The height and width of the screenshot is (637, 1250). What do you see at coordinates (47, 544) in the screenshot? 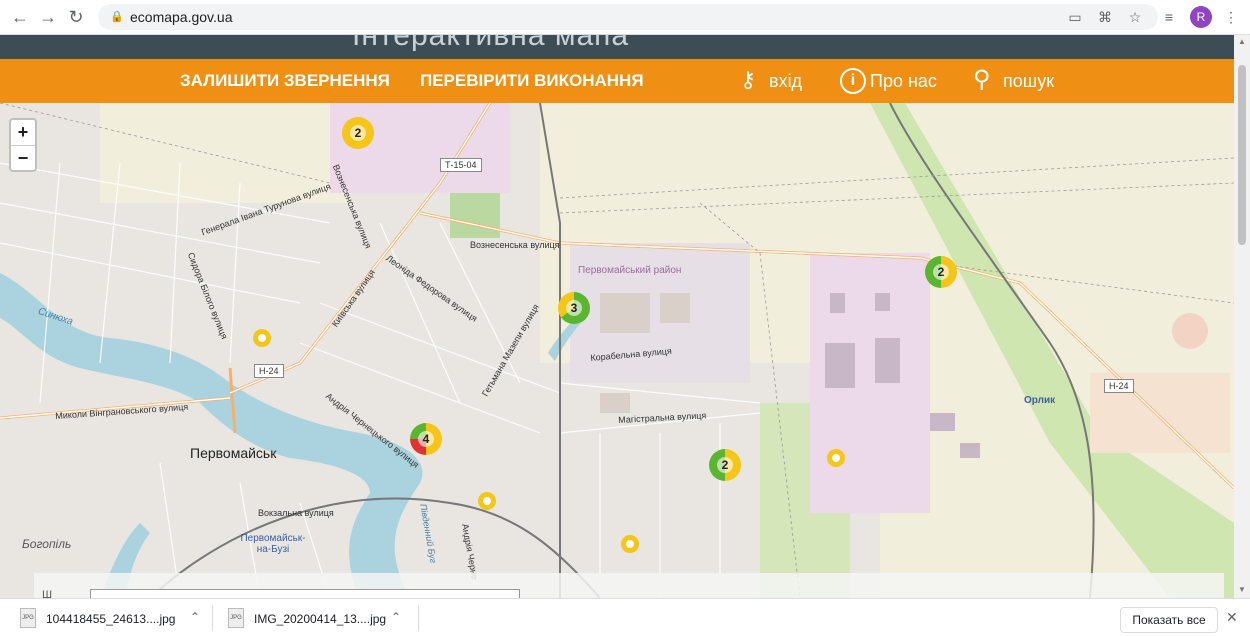
I see `place-label: Богопіль` at bounding box center [47, 544].